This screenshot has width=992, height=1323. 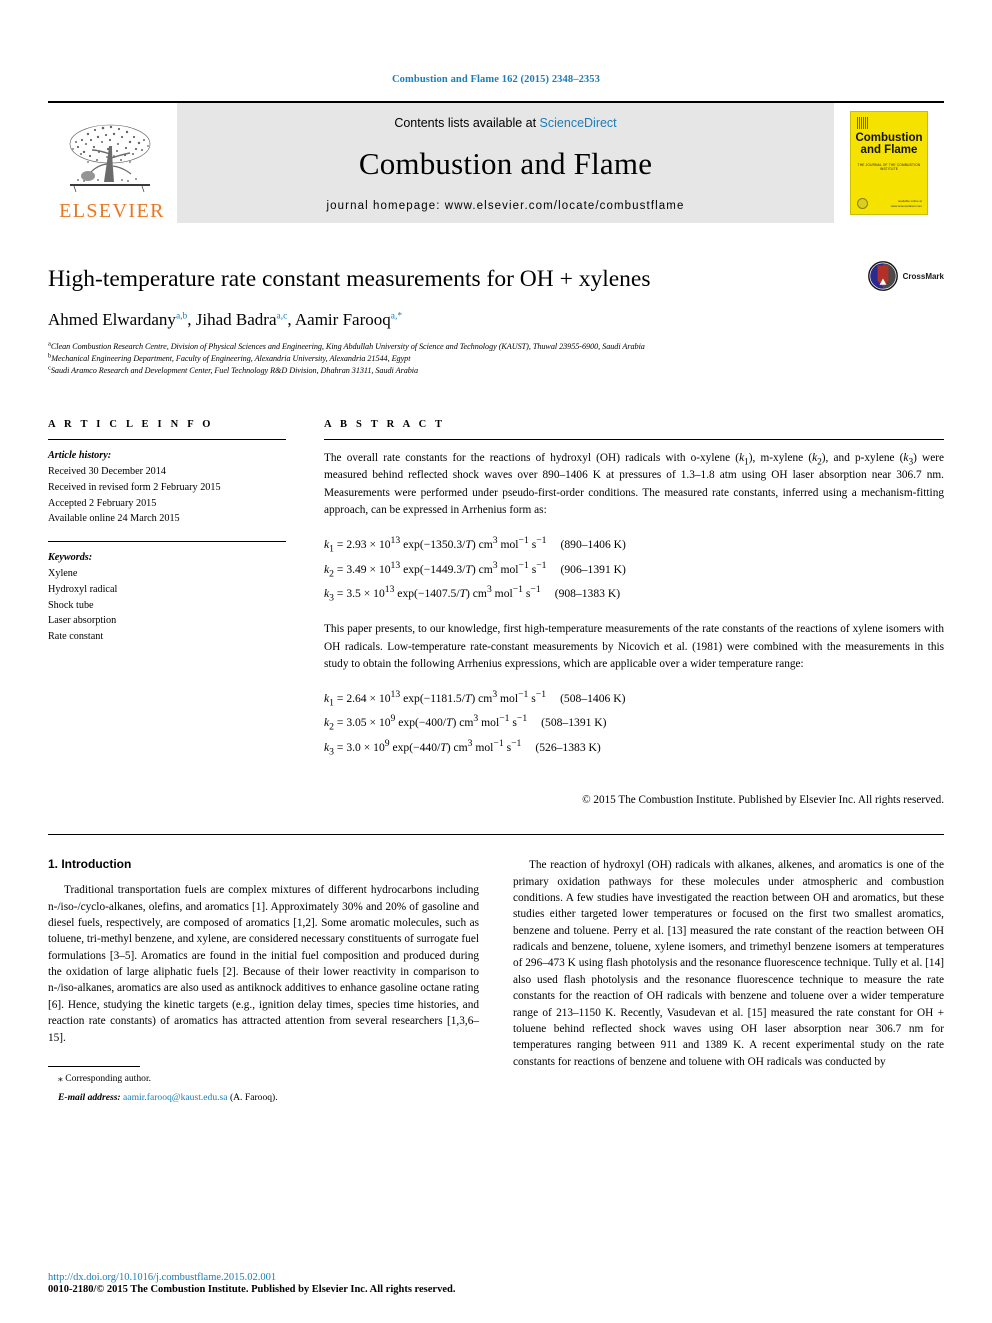 What do you see at coordinates (112, 163) in the screenshot?
I see `elsevier-logo: ELSEVIER` at bounding box center [112, 163].